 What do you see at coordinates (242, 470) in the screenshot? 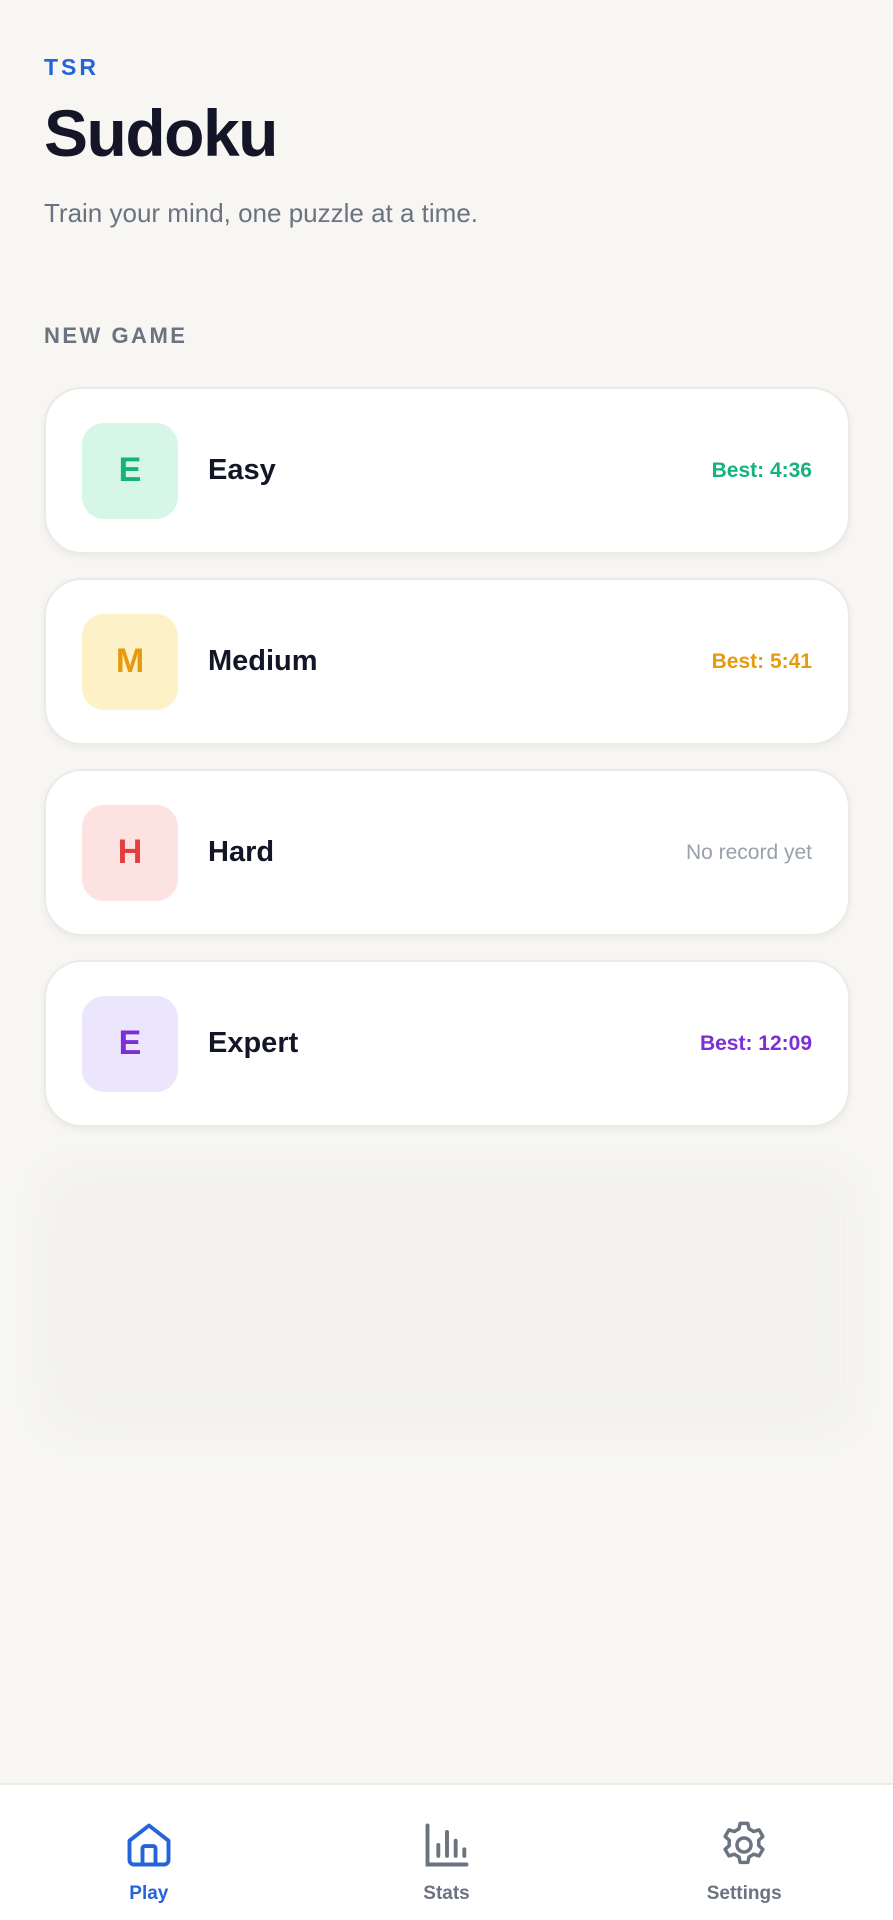
I see `difficulty-name: Easy` at bounding box center [242, 470].